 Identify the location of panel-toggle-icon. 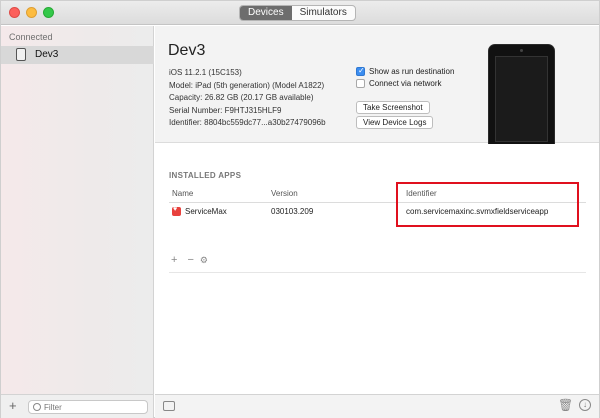
(169, 406).